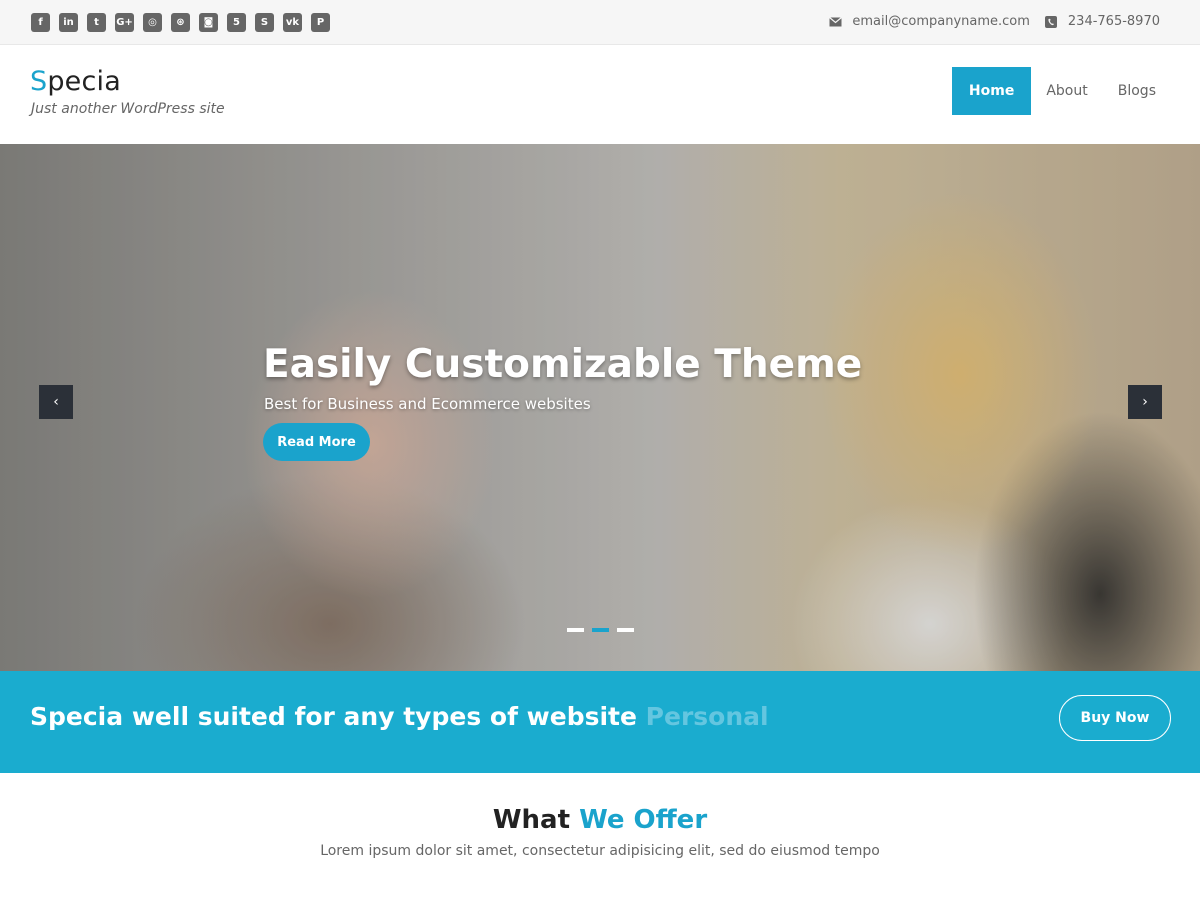  I want to click on section-title-plain: What, so click(536, 820).